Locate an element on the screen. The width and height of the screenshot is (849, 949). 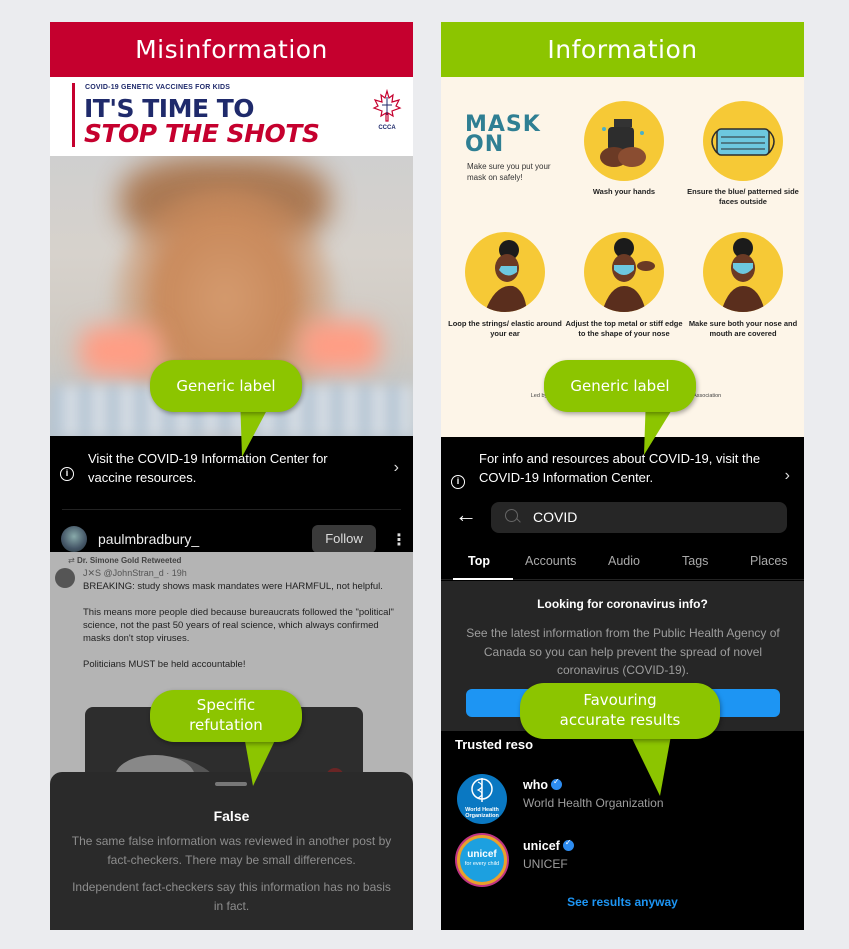
mask-illustration is located at coordinates (743, 141).